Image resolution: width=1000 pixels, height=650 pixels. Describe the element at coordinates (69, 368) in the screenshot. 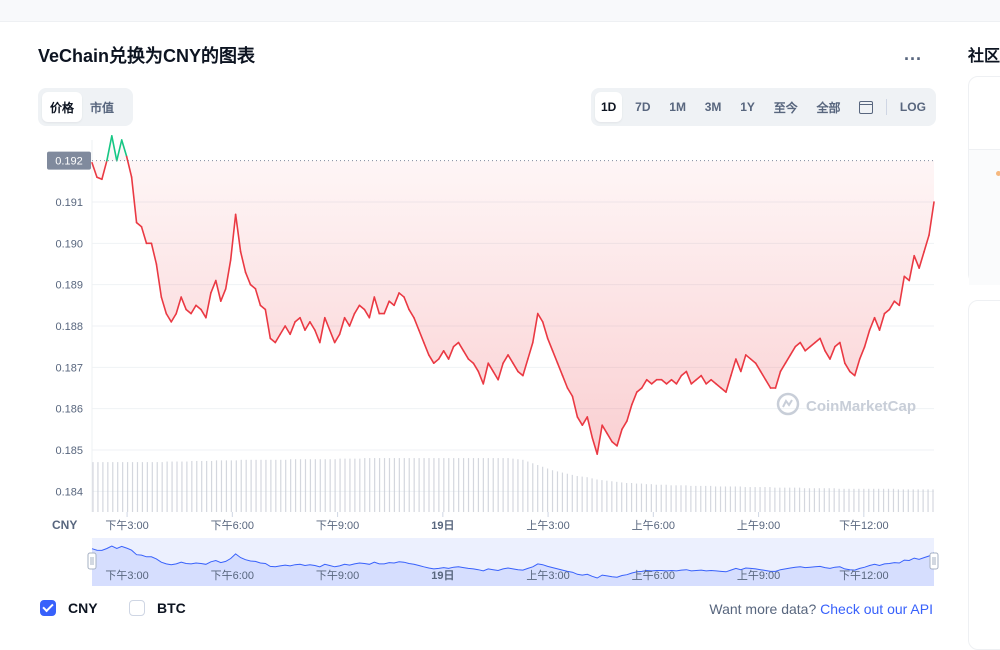

I see `y-tick-label: 0.187` at that location.